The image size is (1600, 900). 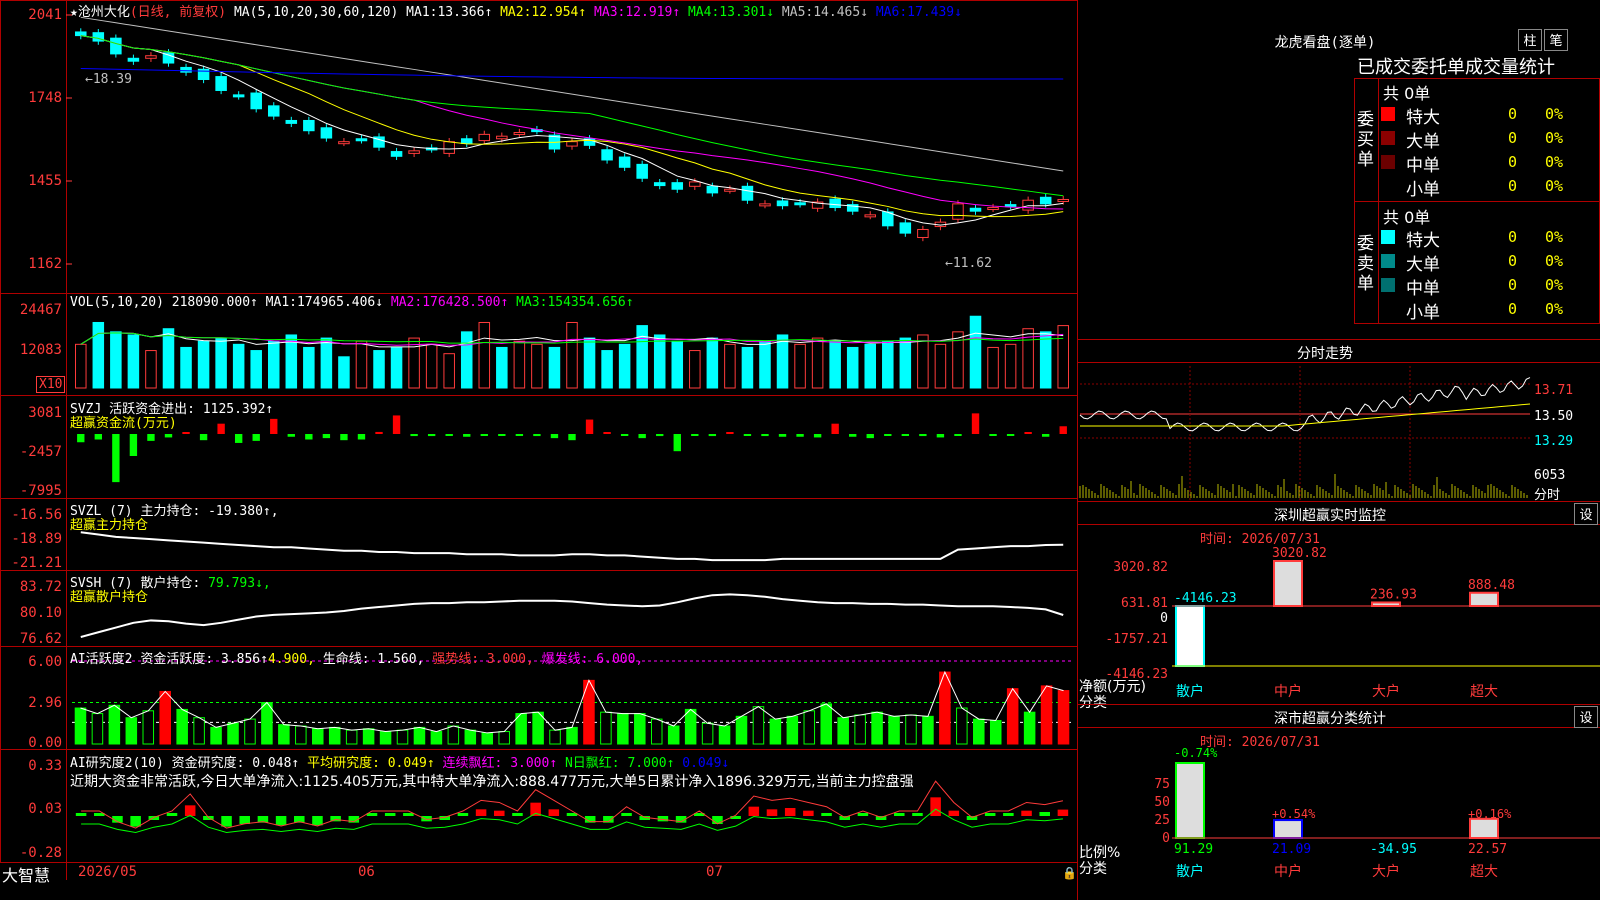 I want to click on period-label: (日线, 前复权), so click(x=178, y=12).